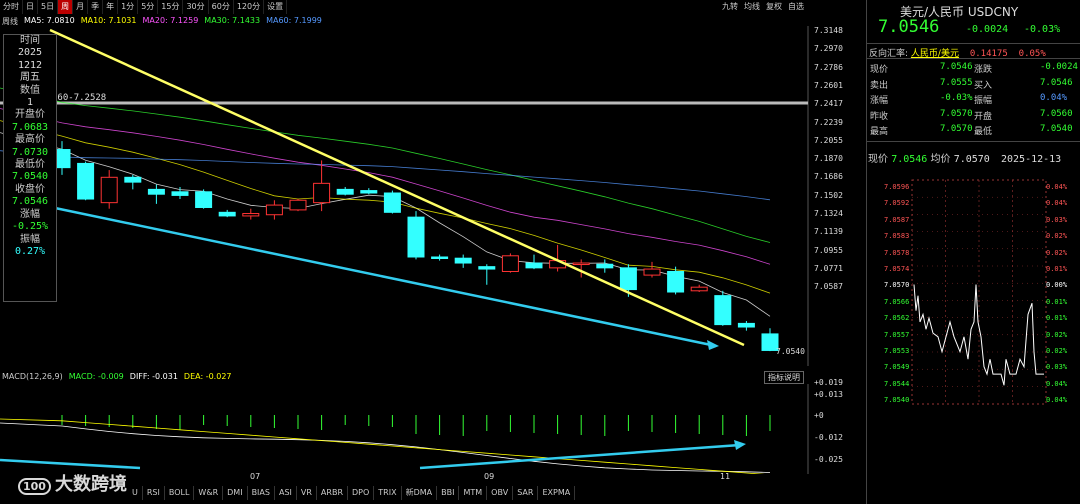  Describe the element at coordinates (81, 7) in the screenshot. I see `period-tab-4: 月` at that location.